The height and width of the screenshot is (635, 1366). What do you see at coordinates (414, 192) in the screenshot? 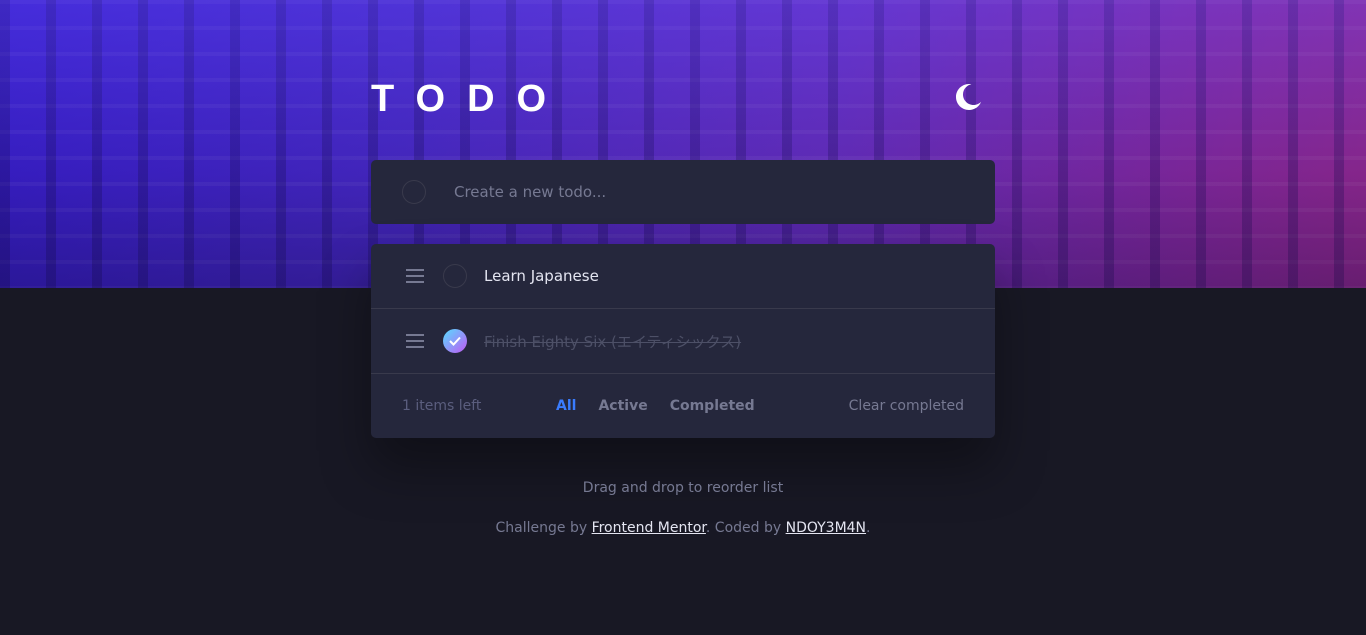
I see `new-todo-check-circle` at bounding box center [414, 192].